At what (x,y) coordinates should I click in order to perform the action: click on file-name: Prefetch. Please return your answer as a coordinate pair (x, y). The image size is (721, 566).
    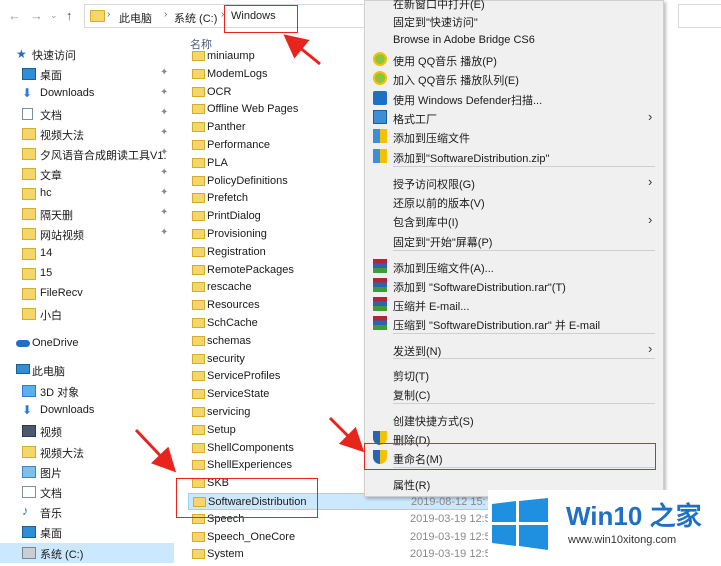
    Looking at the image, I should click on (227, 198).